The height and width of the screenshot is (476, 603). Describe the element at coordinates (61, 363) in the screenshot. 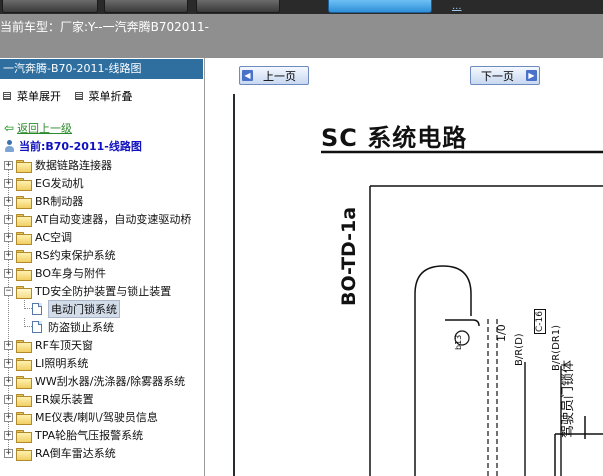

I see `tree-item-label: LI照明系统` at that location.